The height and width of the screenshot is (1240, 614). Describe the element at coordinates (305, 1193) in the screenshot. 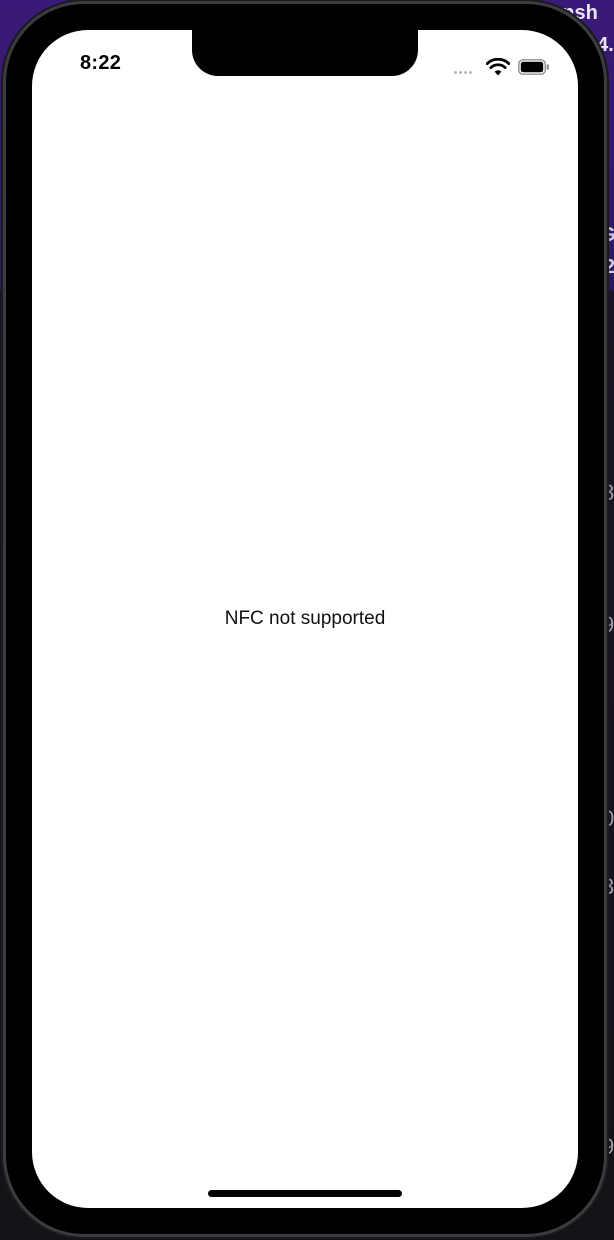

I see `home-indicator` at that location.